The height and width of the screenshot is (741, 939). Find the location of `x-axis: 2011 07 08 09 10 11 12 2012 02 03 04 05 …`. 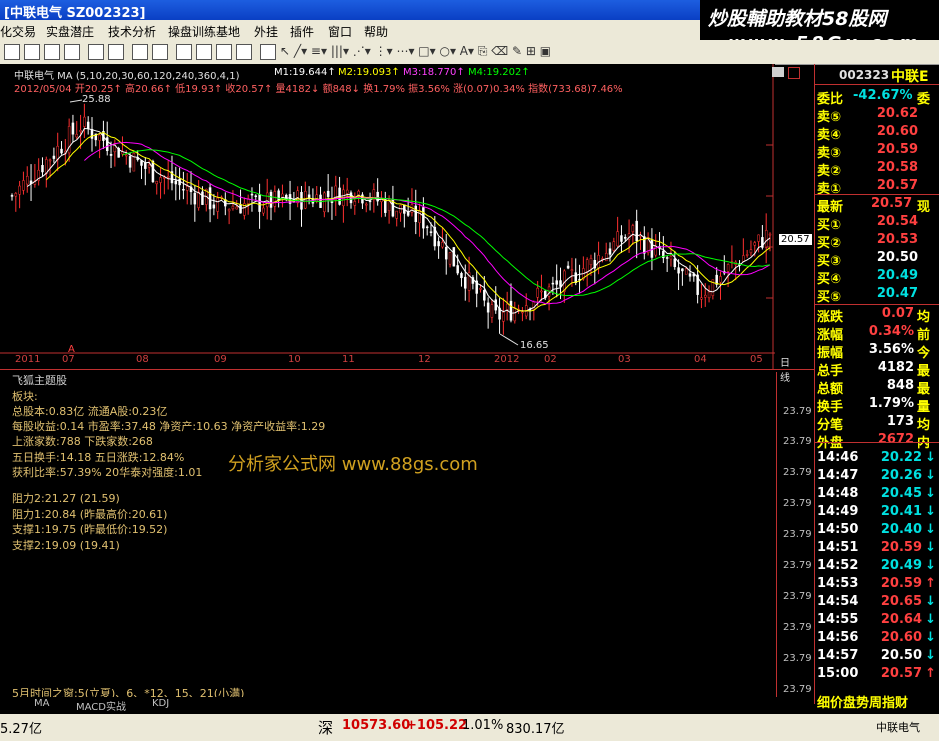

x-axis: 2011 07 08 09 10 11 12 2012 02 03 04 05 … is located at coordinates (401, 369).